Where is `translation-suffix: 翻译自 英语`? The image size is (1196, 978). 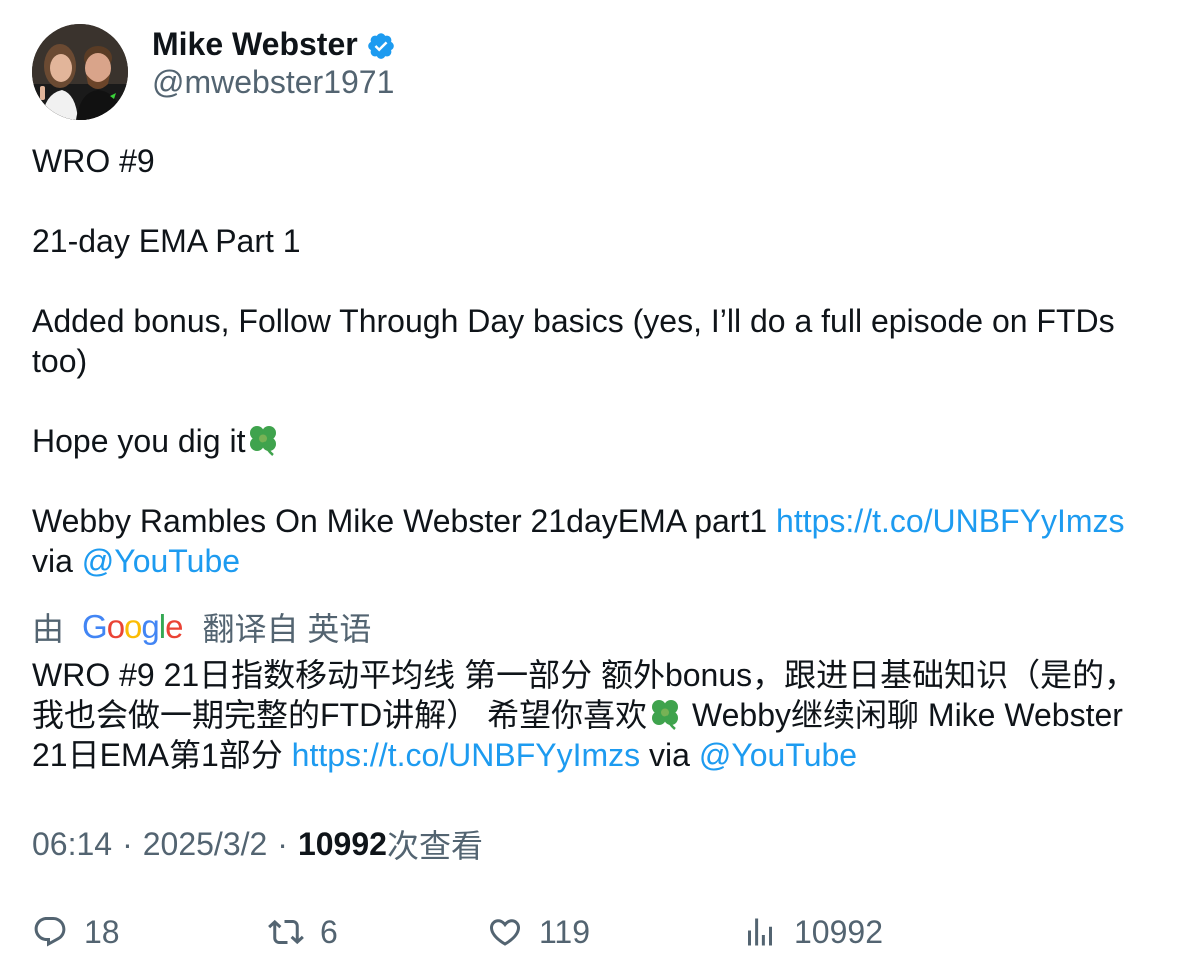
translation-suffix: 翻译自 英语 is located at coordinates (287, 629).